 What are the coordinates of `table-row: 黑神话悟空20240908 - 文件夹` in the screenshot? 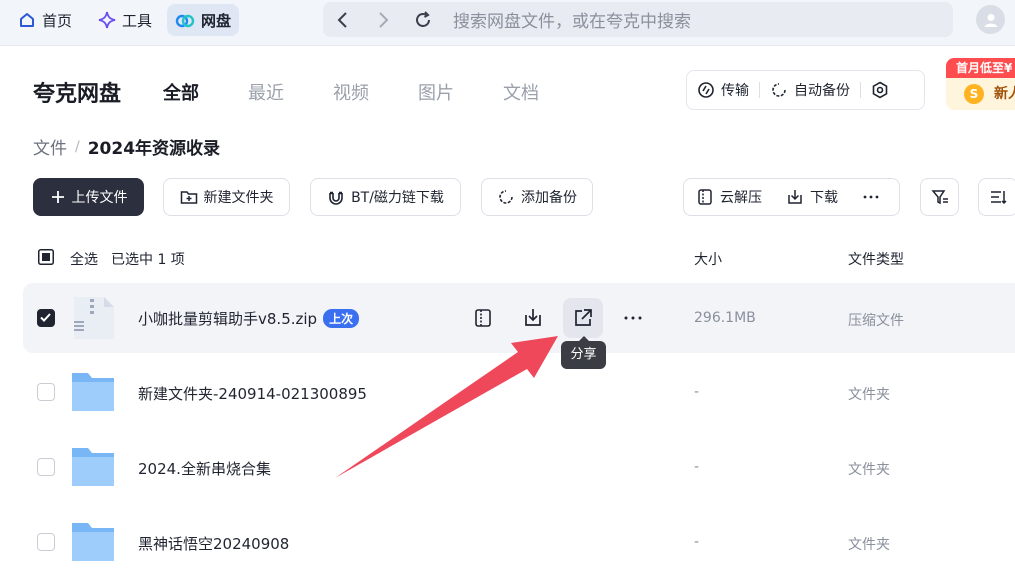 It's located at (519, 538).